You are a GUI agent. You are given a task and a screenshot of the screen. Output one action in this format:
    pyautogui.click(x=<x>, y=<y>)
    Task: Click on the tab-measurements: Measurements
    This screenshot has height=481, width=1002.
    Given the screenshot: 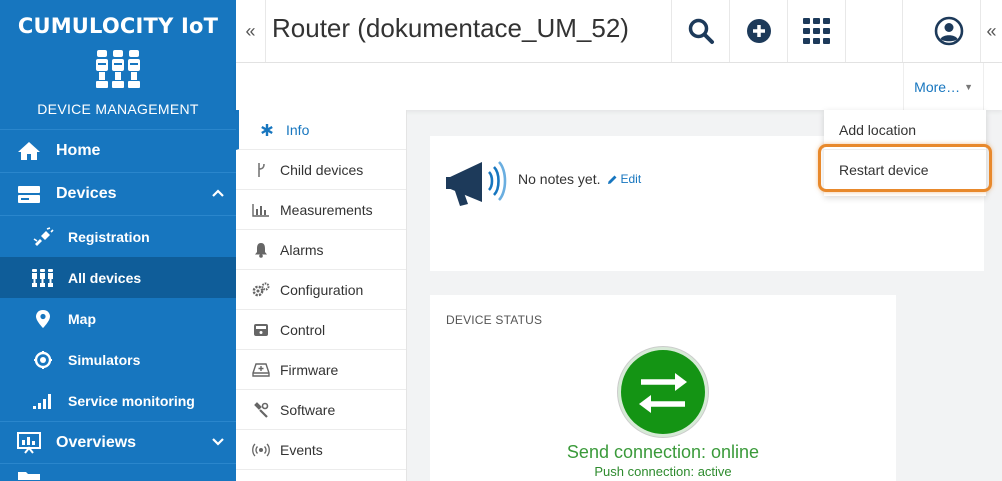 What is the action you would take?
    pyautogui.click(x=321, y=210)
    